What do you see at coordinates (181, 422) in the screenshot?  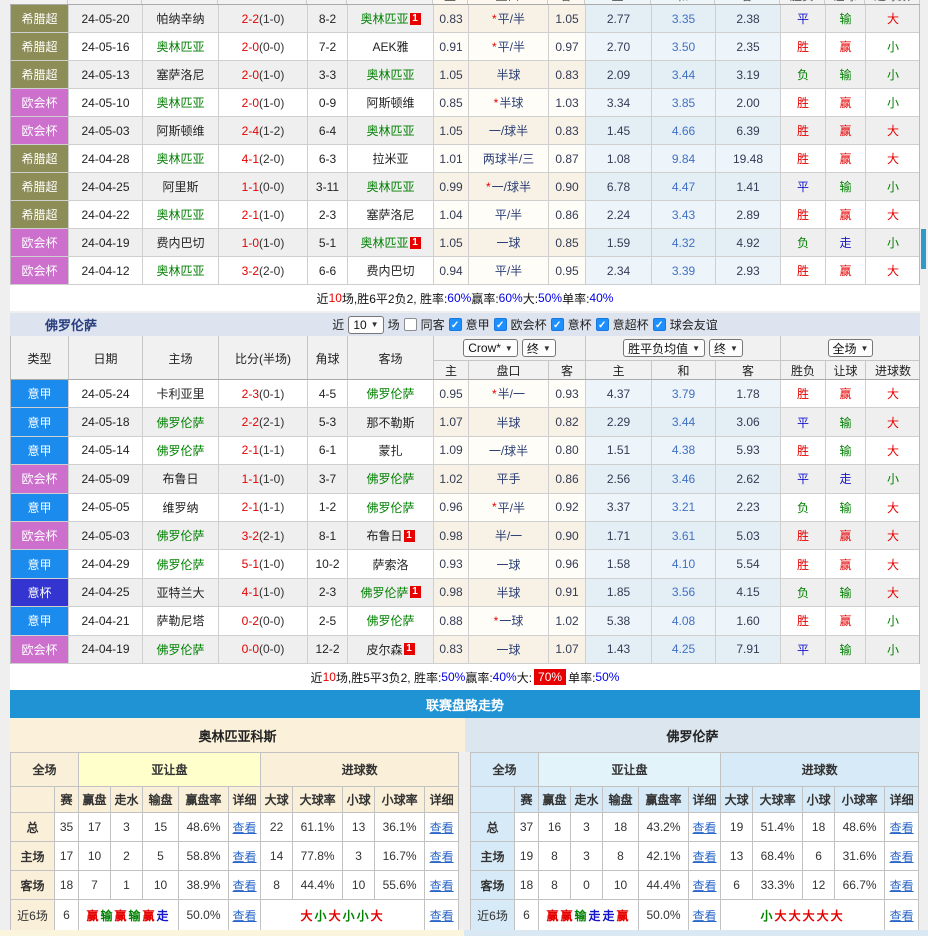 I see `home-team: 佛罗伦萨` at bounding box center [181, 422].